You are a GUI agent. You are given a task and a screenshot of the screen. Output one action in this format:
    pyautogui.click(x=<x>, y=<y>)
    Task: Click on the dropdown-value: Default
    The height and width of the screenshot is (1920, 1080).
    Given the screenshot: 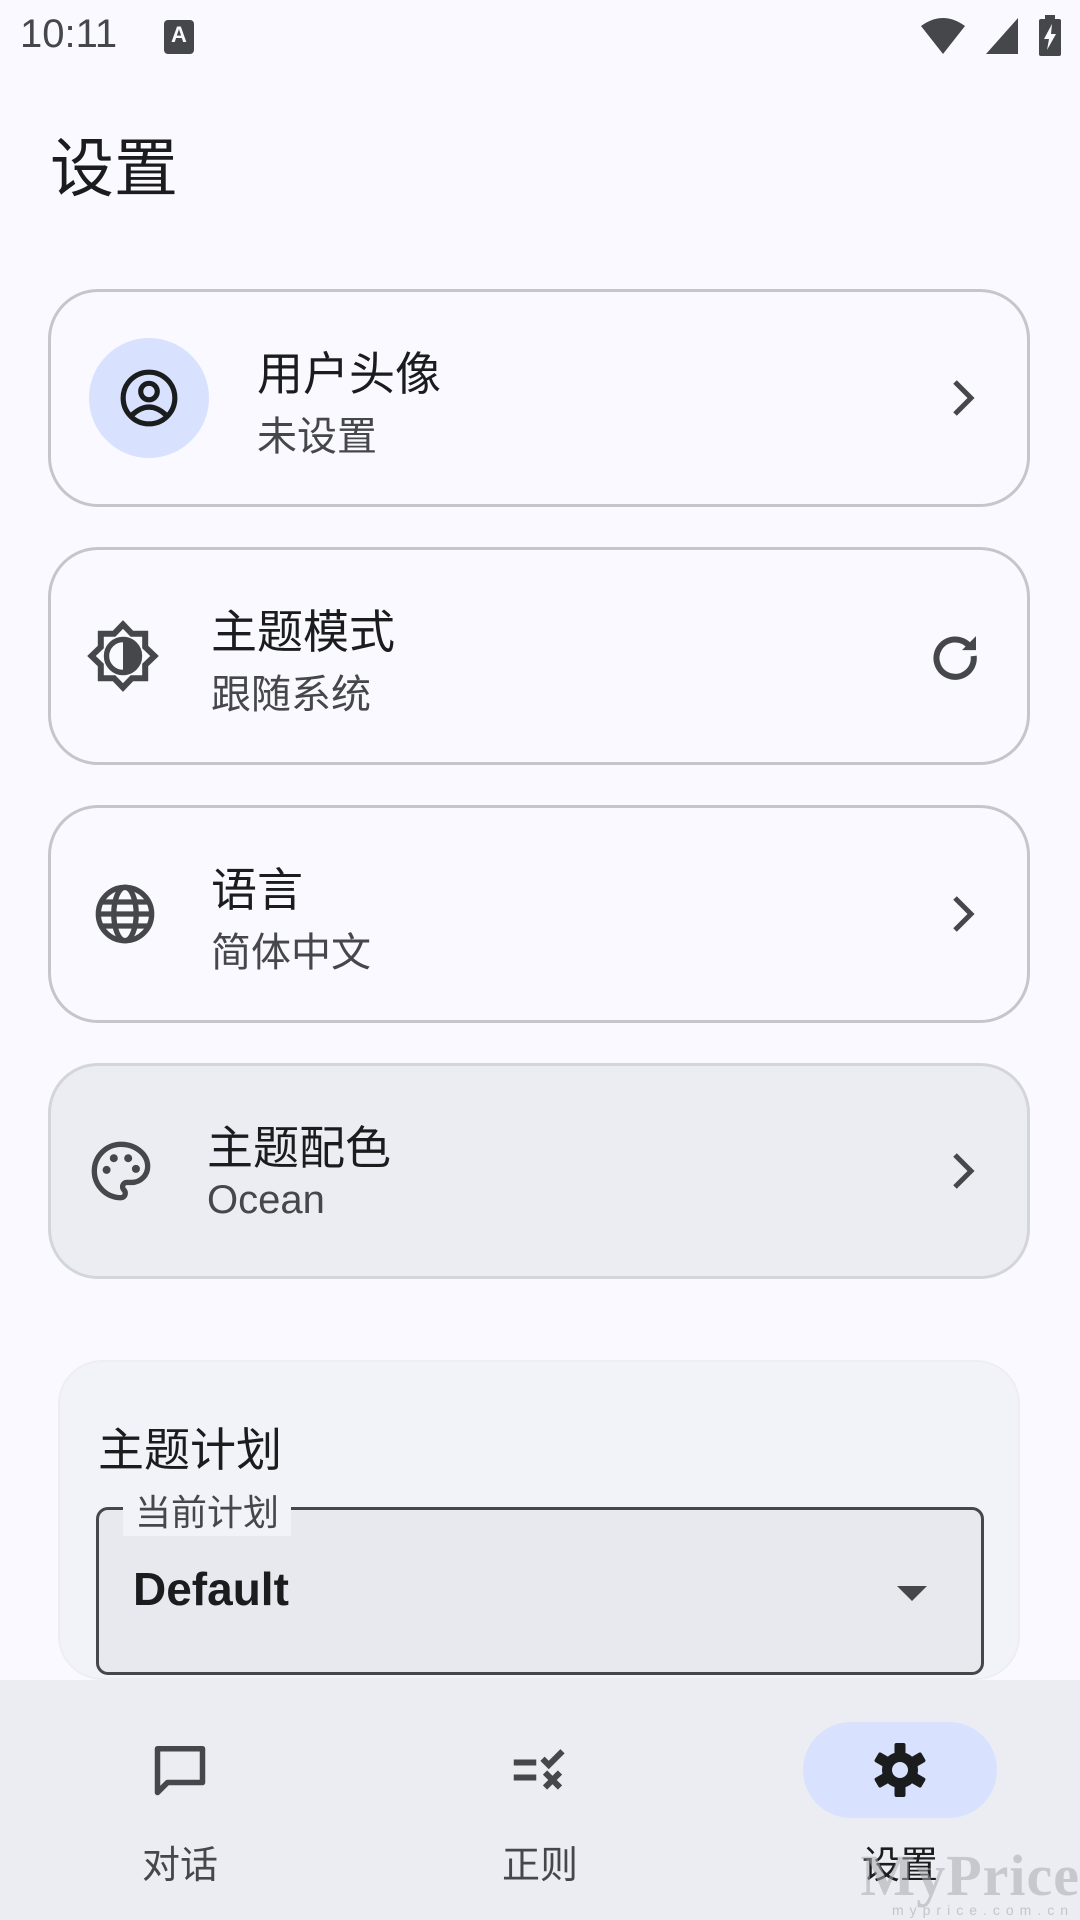 What is the action you would take?
    pyautogui.click(x=211, y=1589)
    